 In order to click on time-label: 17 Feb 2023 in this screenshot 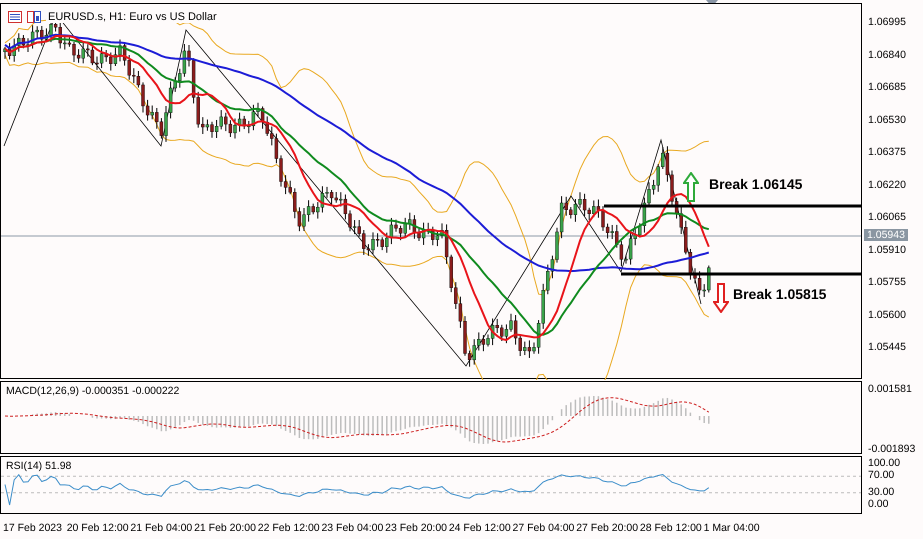, I will do `click(33, 528)`.